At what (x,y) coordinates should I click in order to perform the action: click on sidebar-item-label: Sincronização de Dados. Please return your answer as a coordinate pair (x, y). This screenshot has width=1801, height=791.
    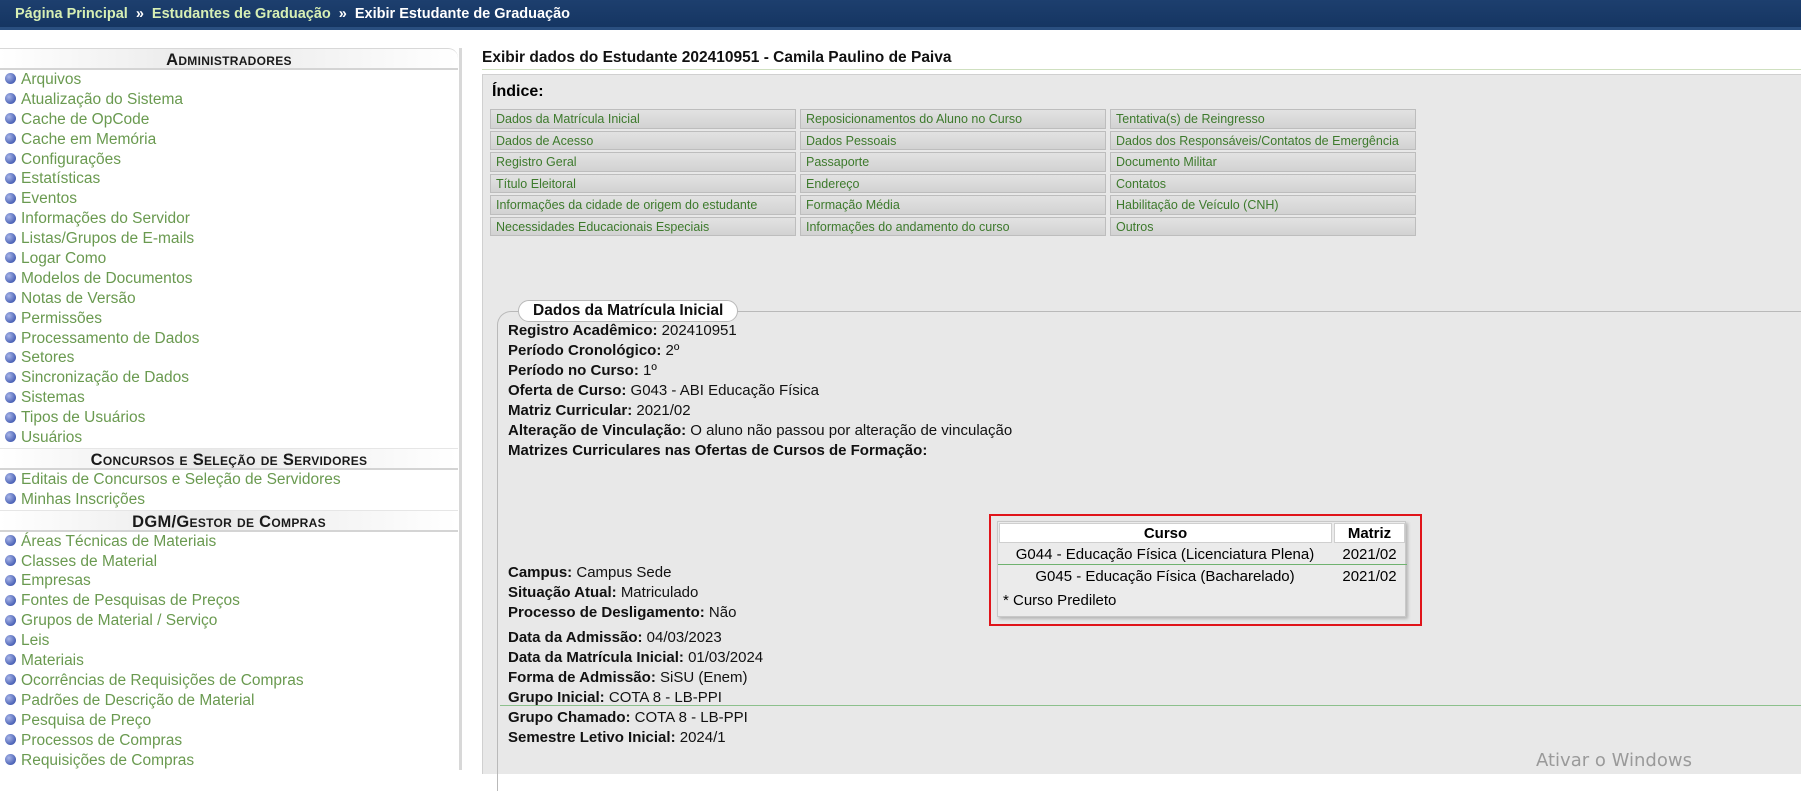
    Looking at the image, I should click on (105, 378).